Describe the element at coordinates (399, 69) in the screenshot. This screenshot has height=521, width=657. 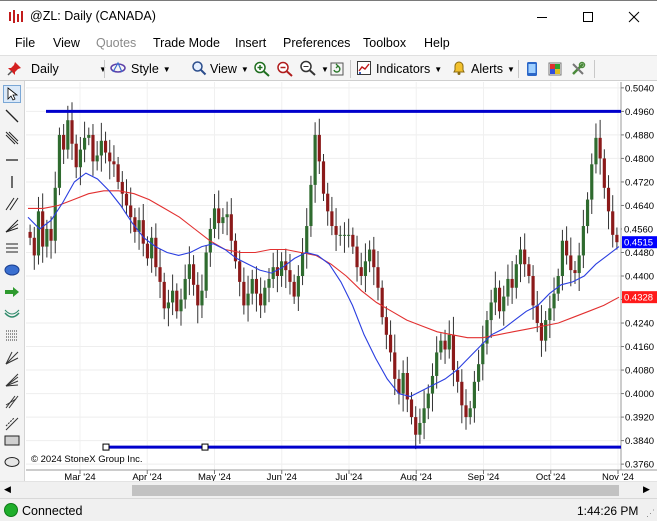
I see `indicators-button: Indicators ▼` at that location.